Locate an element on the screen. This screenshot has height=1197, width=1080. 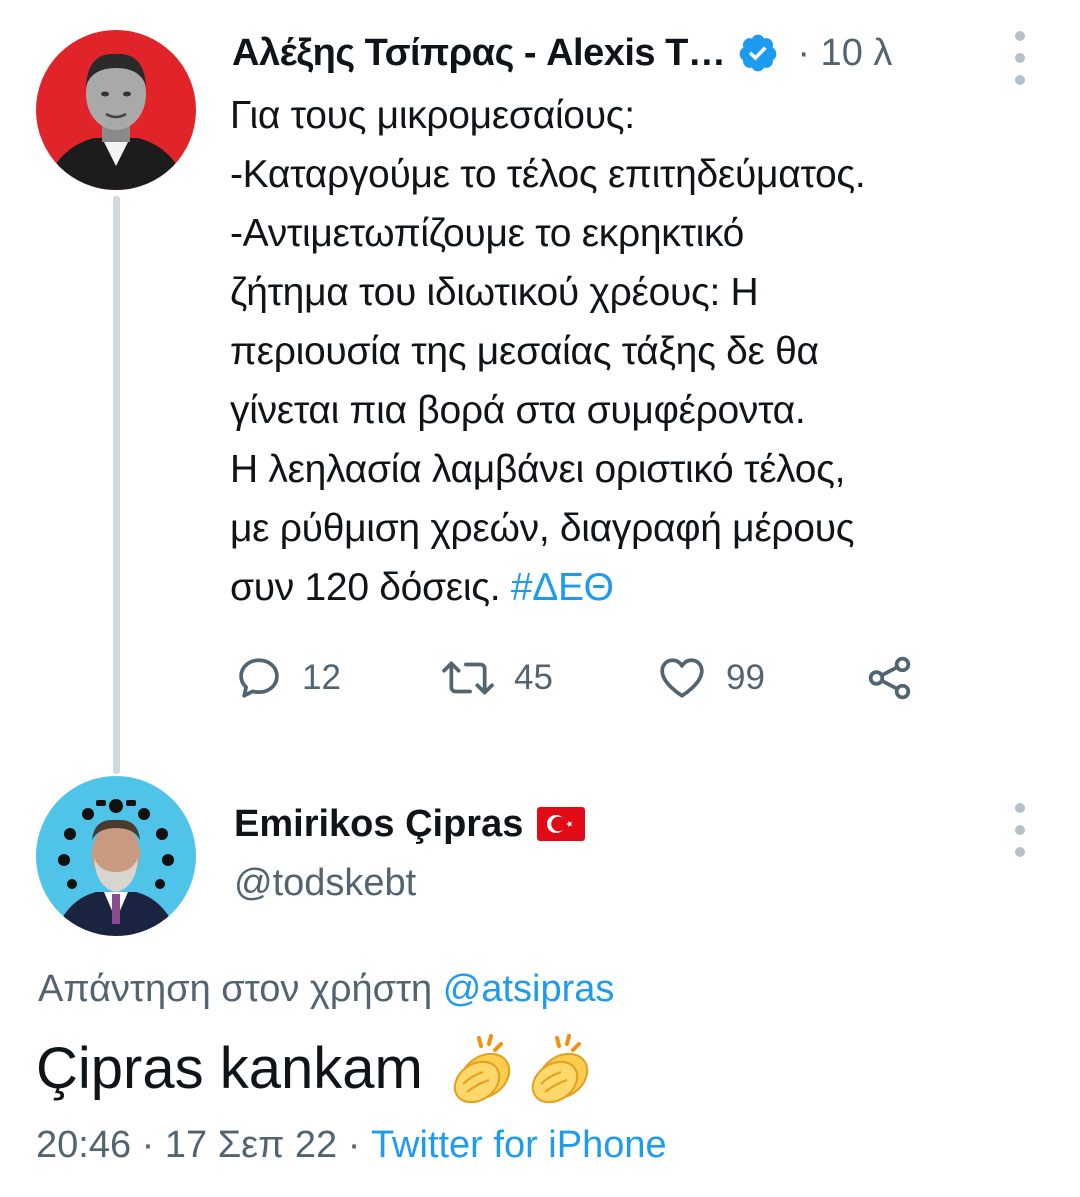
tweet-text-line-last: συν 120 δόσεις. is located at coordinates (370, 587).